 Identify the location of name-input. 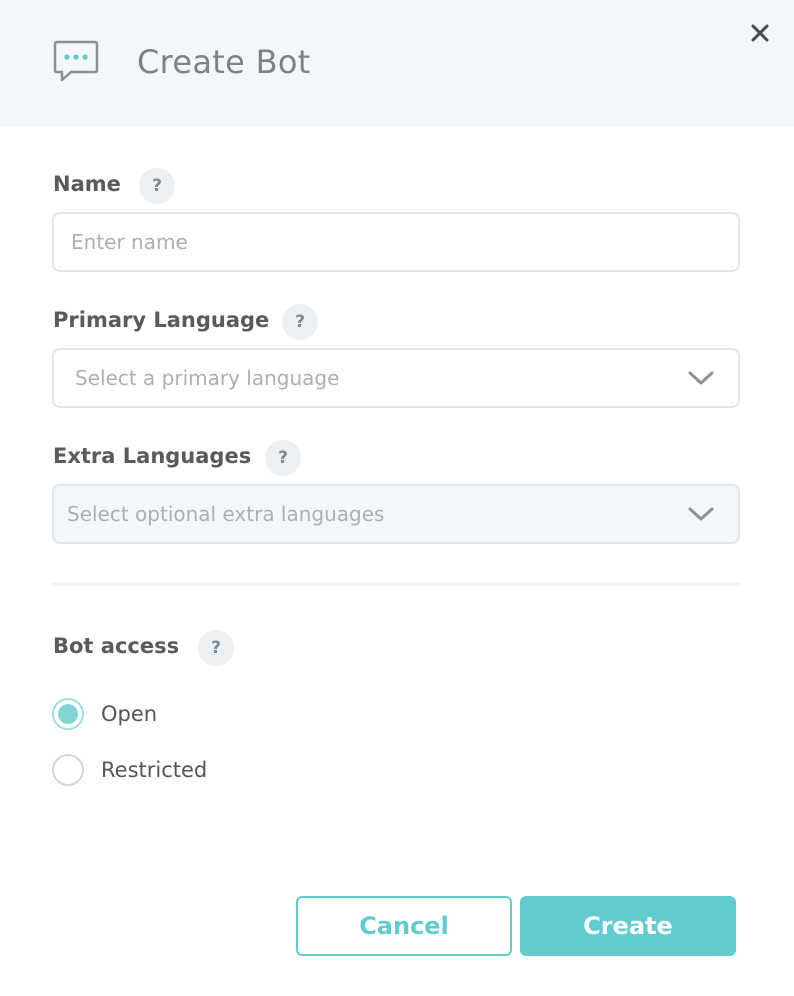
(396, 242).